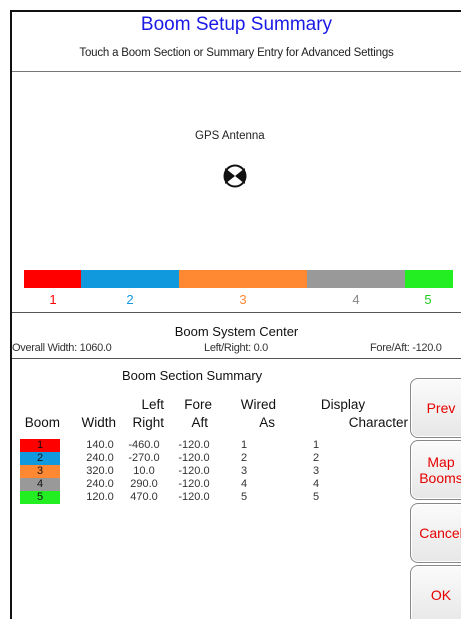  What do you see at coordinates (244, 445) in the screenshot?
I see `cell-wired-as: 1` at bounding box center [244, 445].